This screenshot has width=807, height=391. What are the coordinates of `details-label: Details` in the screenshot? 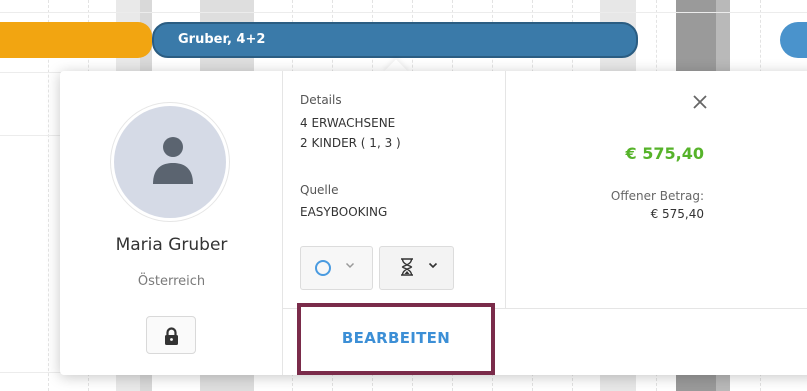 It's located at (321, 100).